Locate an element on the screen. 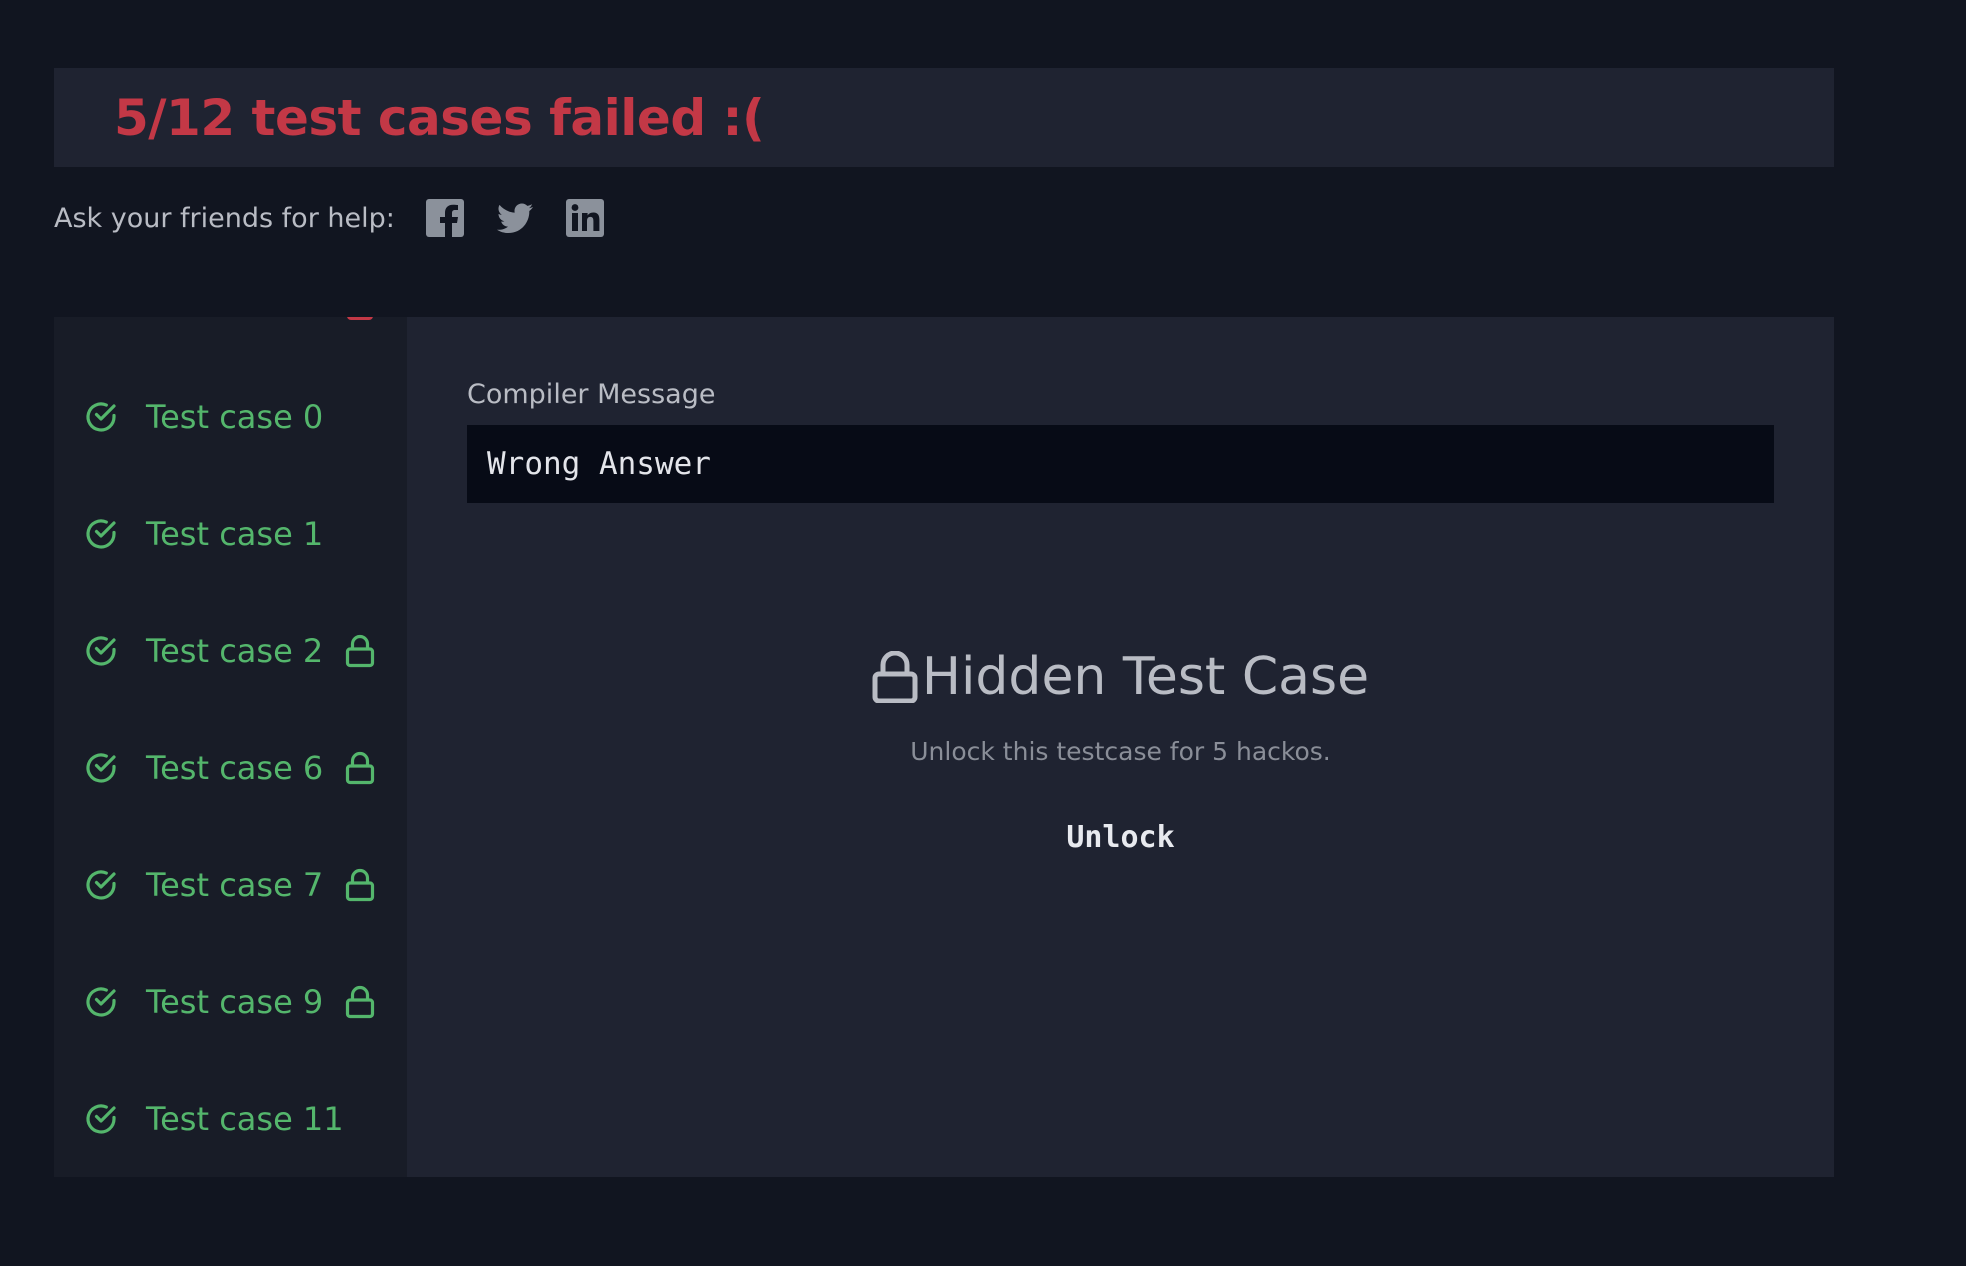  test-case-item: Test case 2 is located at coordinates (230, 651).